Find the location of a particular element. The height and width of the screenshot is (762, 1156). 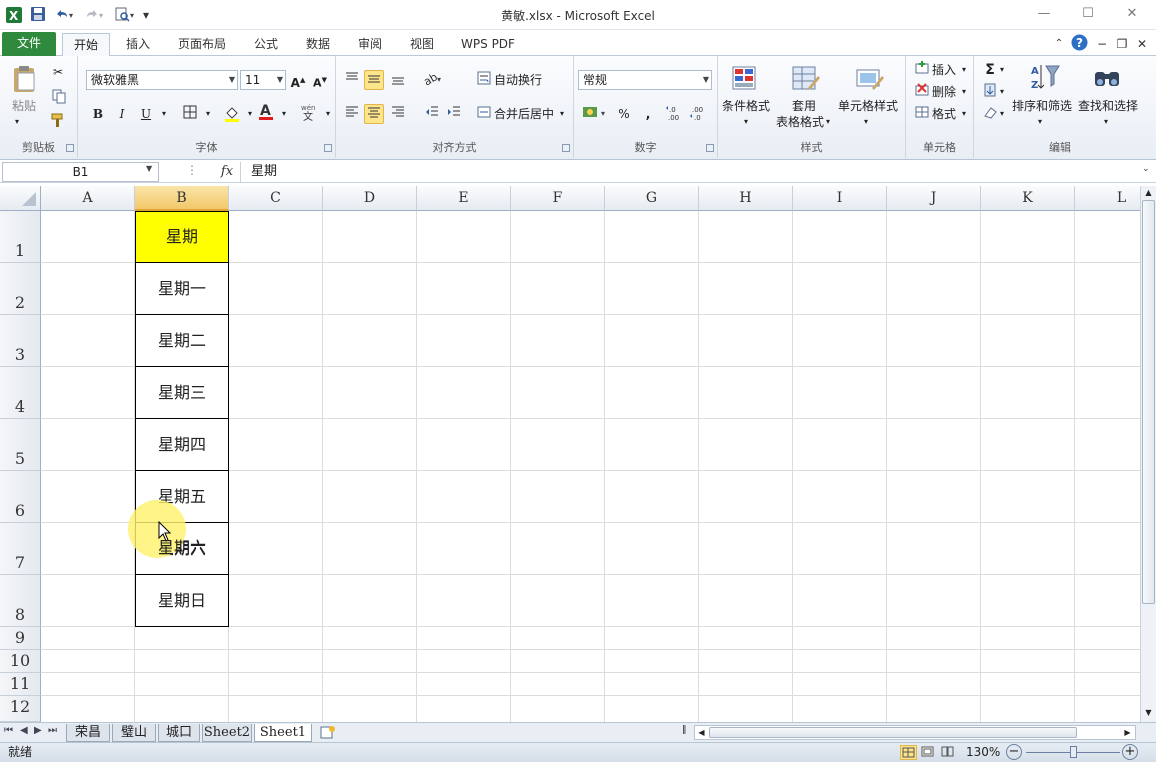

sort-filter-label: 排序和筛选 is located at coordinates (1042, 106).